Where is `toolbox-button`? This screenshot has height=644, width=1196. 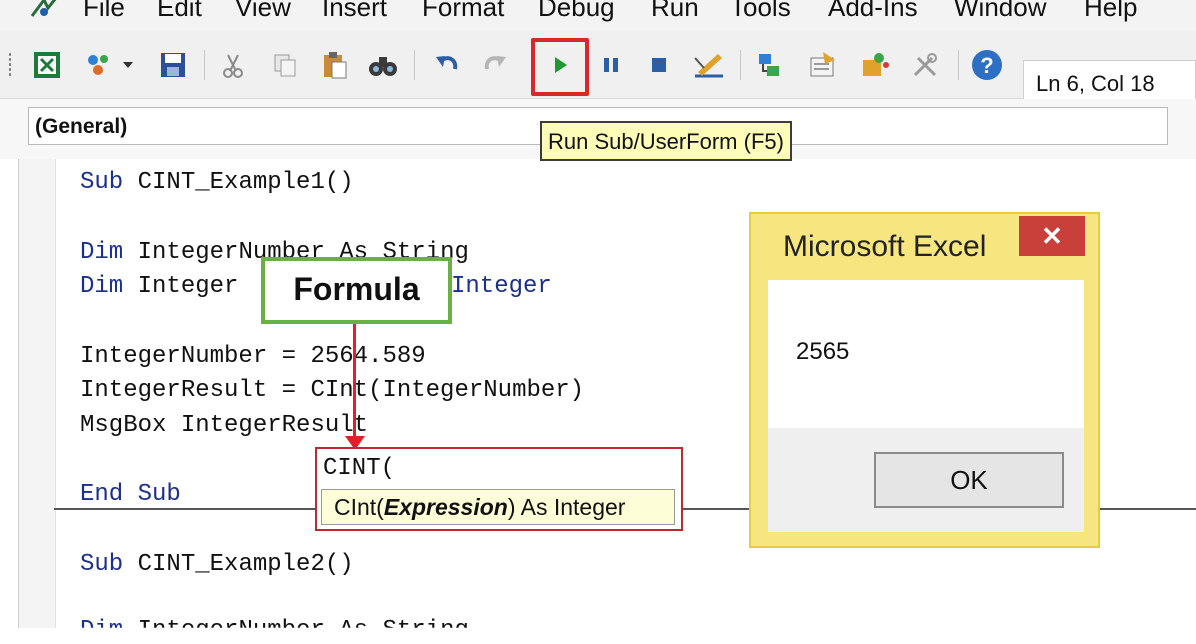
toolbox-button is located at coordinates (925, 65).